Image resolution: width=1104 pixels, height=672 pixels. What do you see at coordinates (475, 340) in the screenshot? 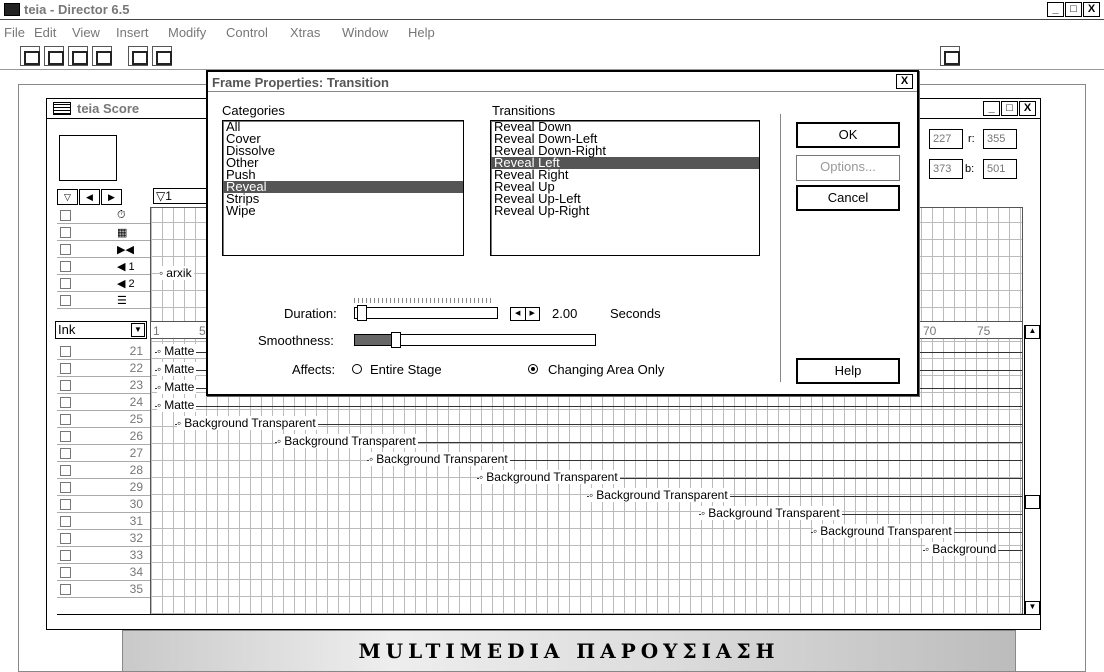
I see `smoothness-slider` at bounding box center [475, 340].